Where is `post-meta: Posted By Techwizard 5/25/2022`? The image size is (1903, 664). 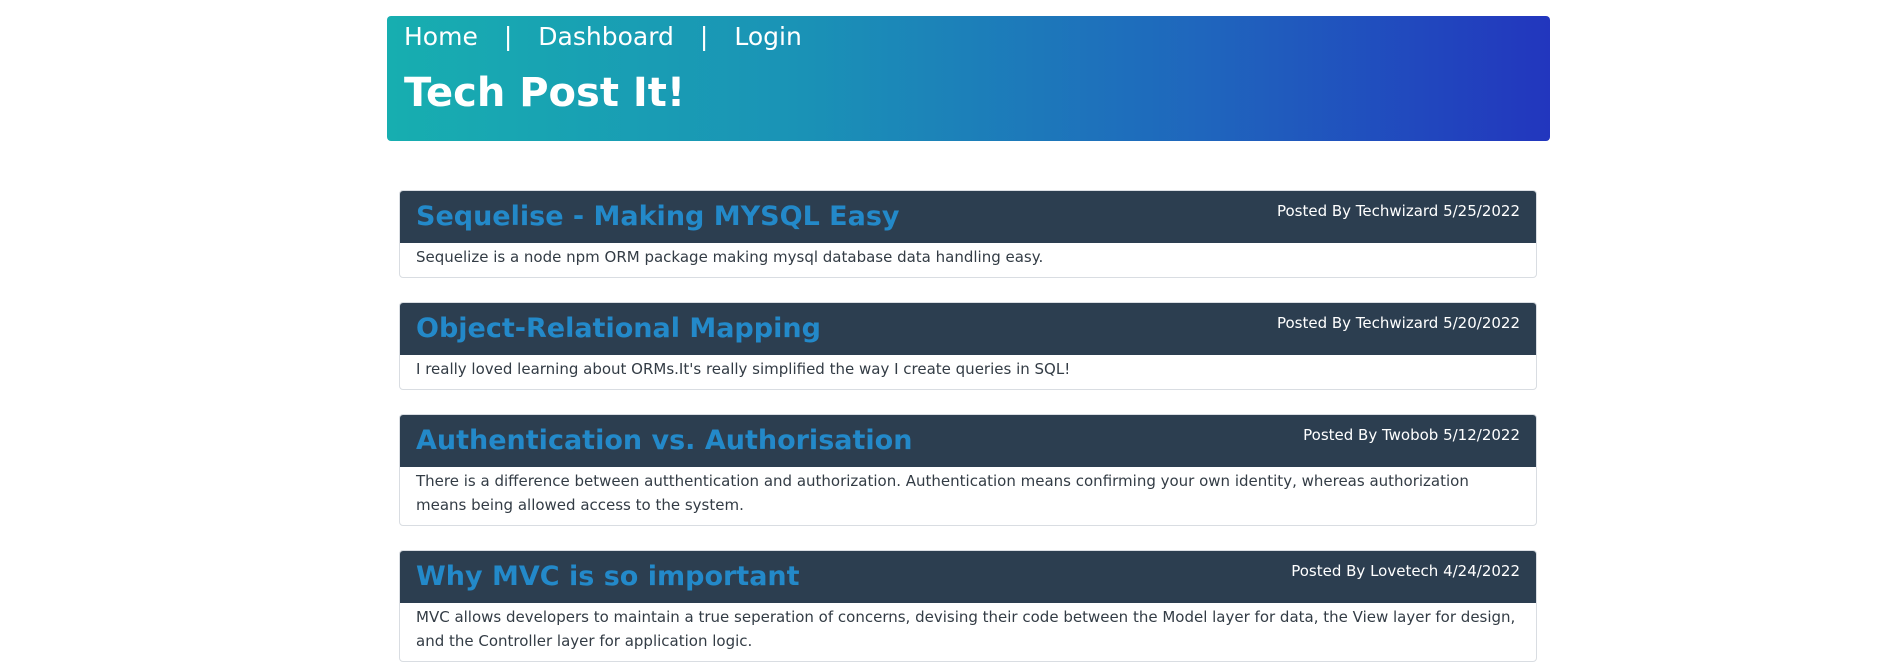 post-meta: Posted By Techwizard 5/25/2022 is located at coordinates (1398, 211).